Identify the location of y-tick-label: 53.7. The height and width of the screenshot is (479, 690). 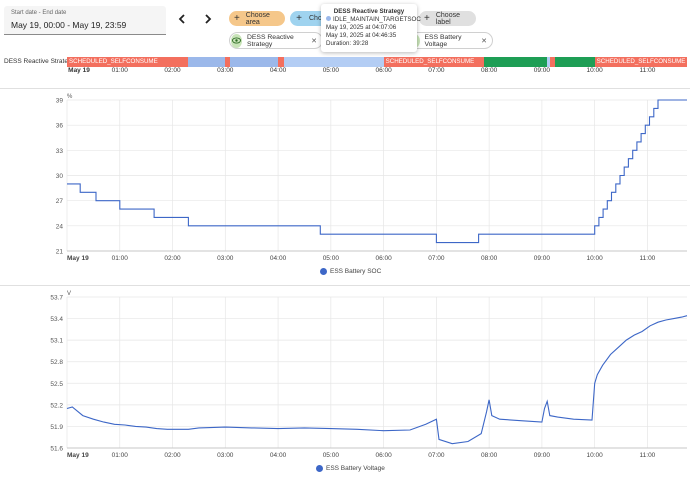
(56, 298).